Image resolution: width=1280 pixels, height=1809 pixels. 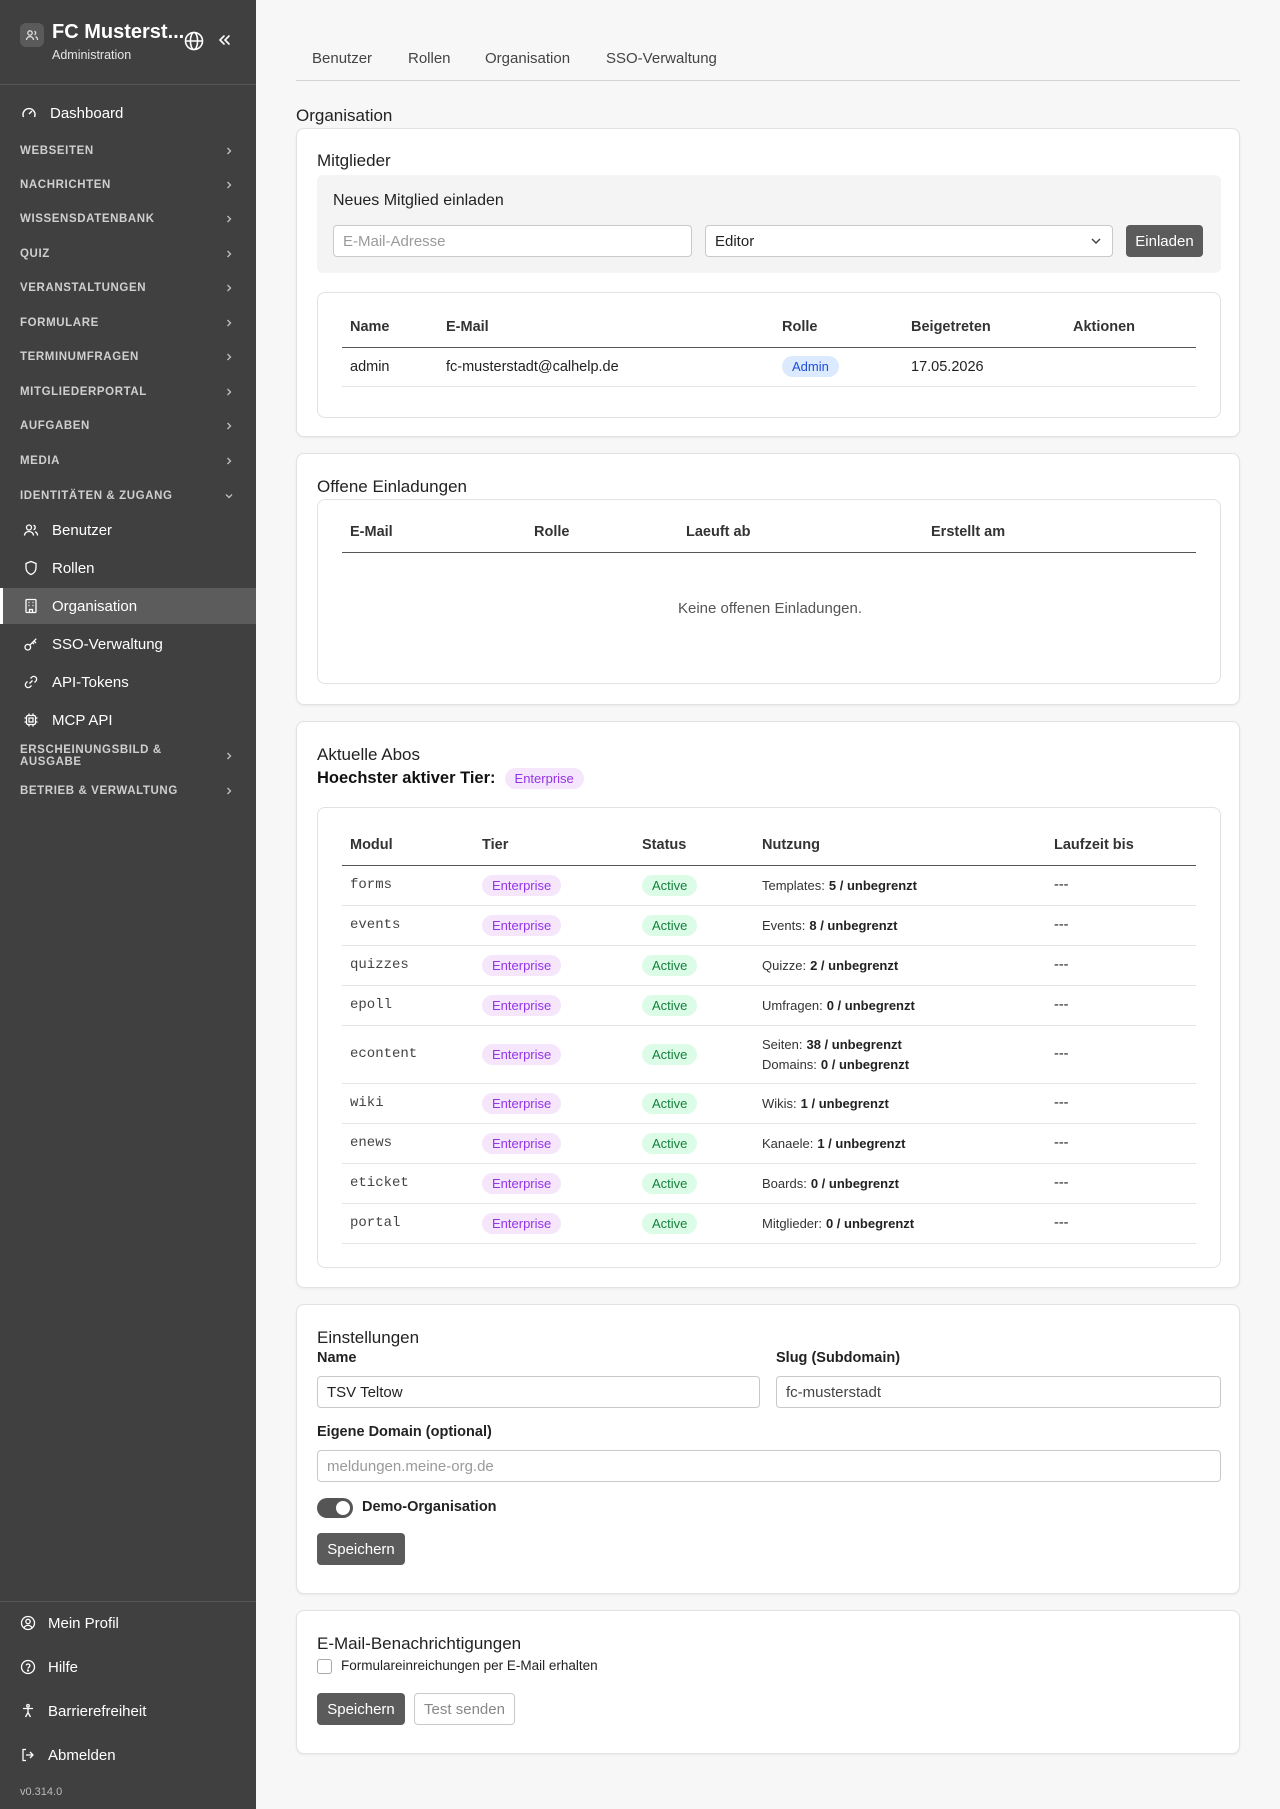 What do you see at coordinates (1096, 241) in the screenshot?
I see `chevron-down-icon` at bounding box center [1096, 241].